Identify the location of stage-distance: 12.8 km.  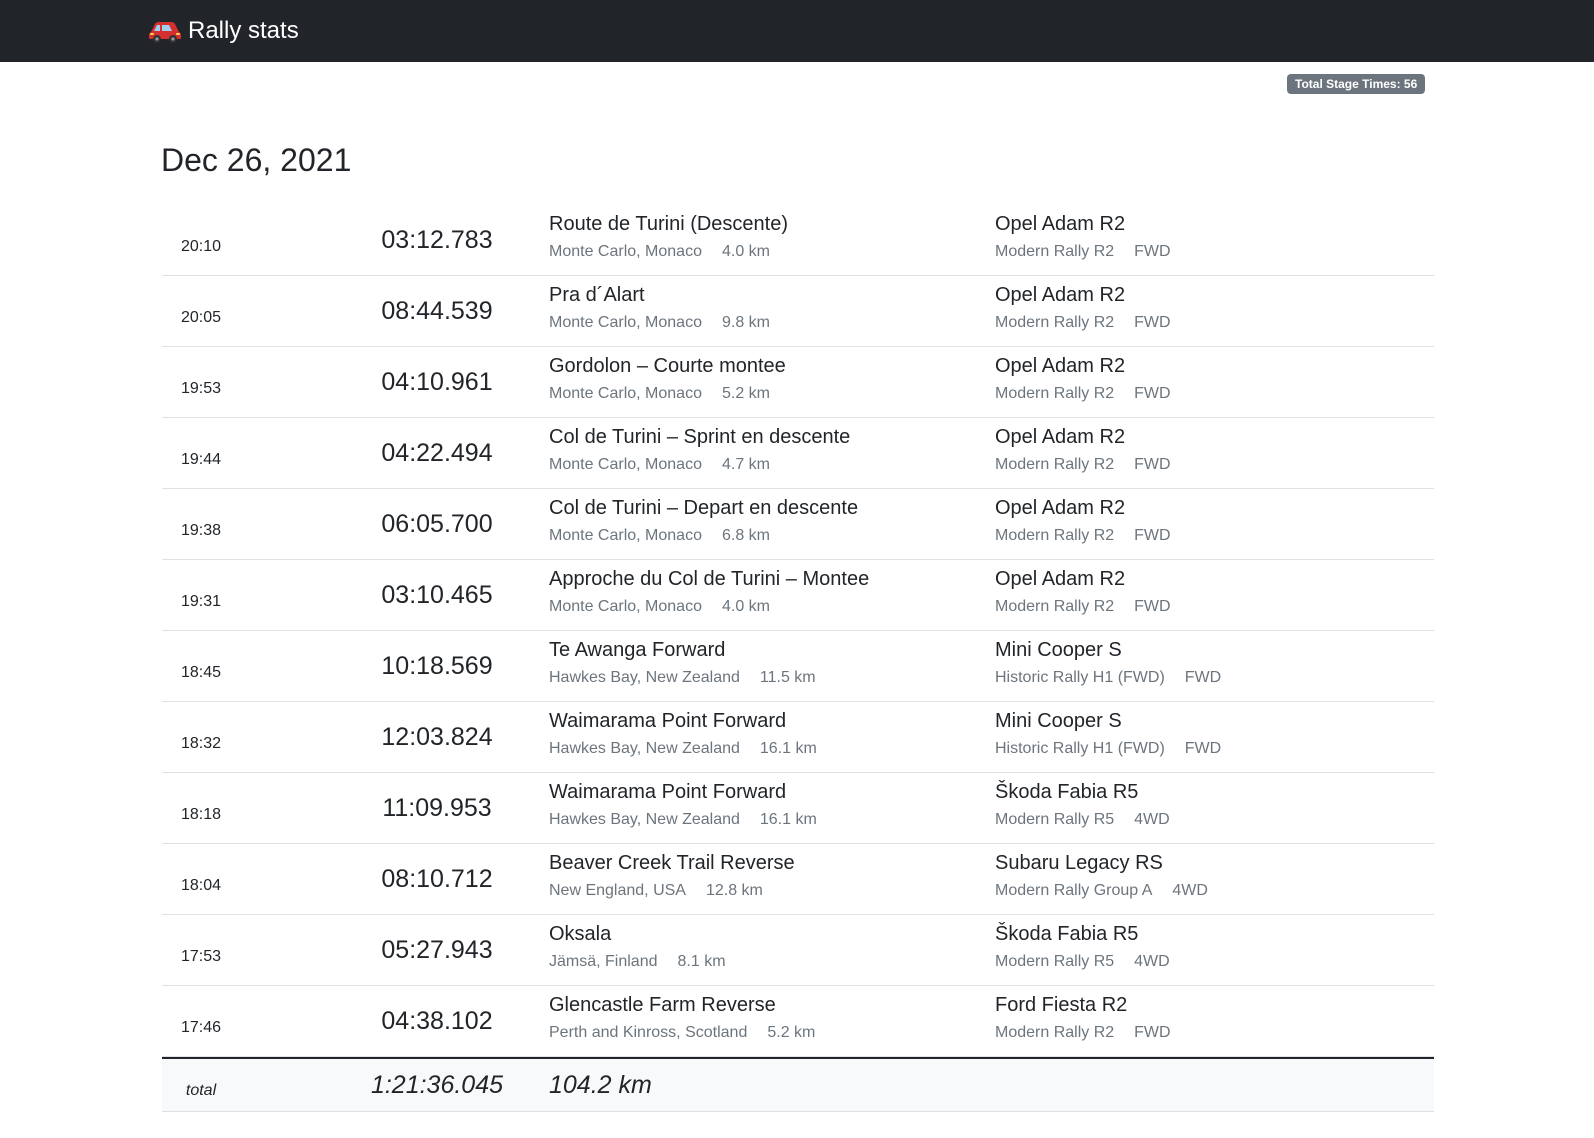
(734, 890).